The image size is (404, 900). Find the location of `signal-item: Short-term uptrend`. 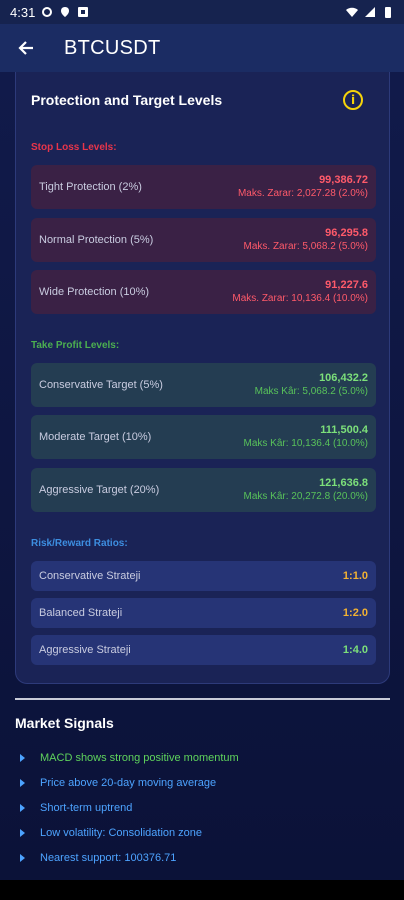

signal-item: Short-term uptrend is located at coordinates (76, 808).